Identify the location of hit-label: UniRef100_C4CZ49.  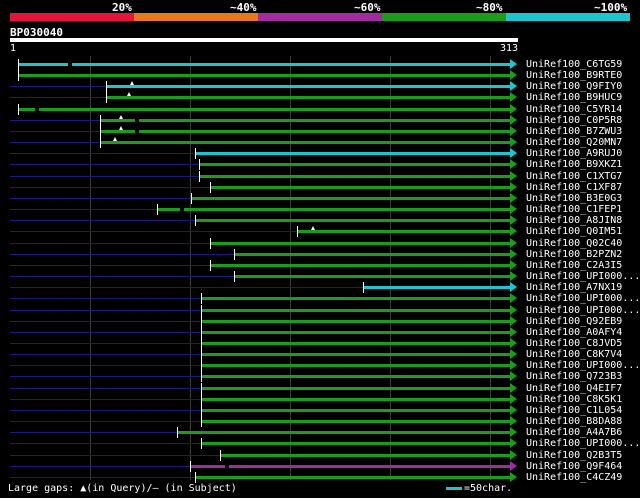
(574, 477).